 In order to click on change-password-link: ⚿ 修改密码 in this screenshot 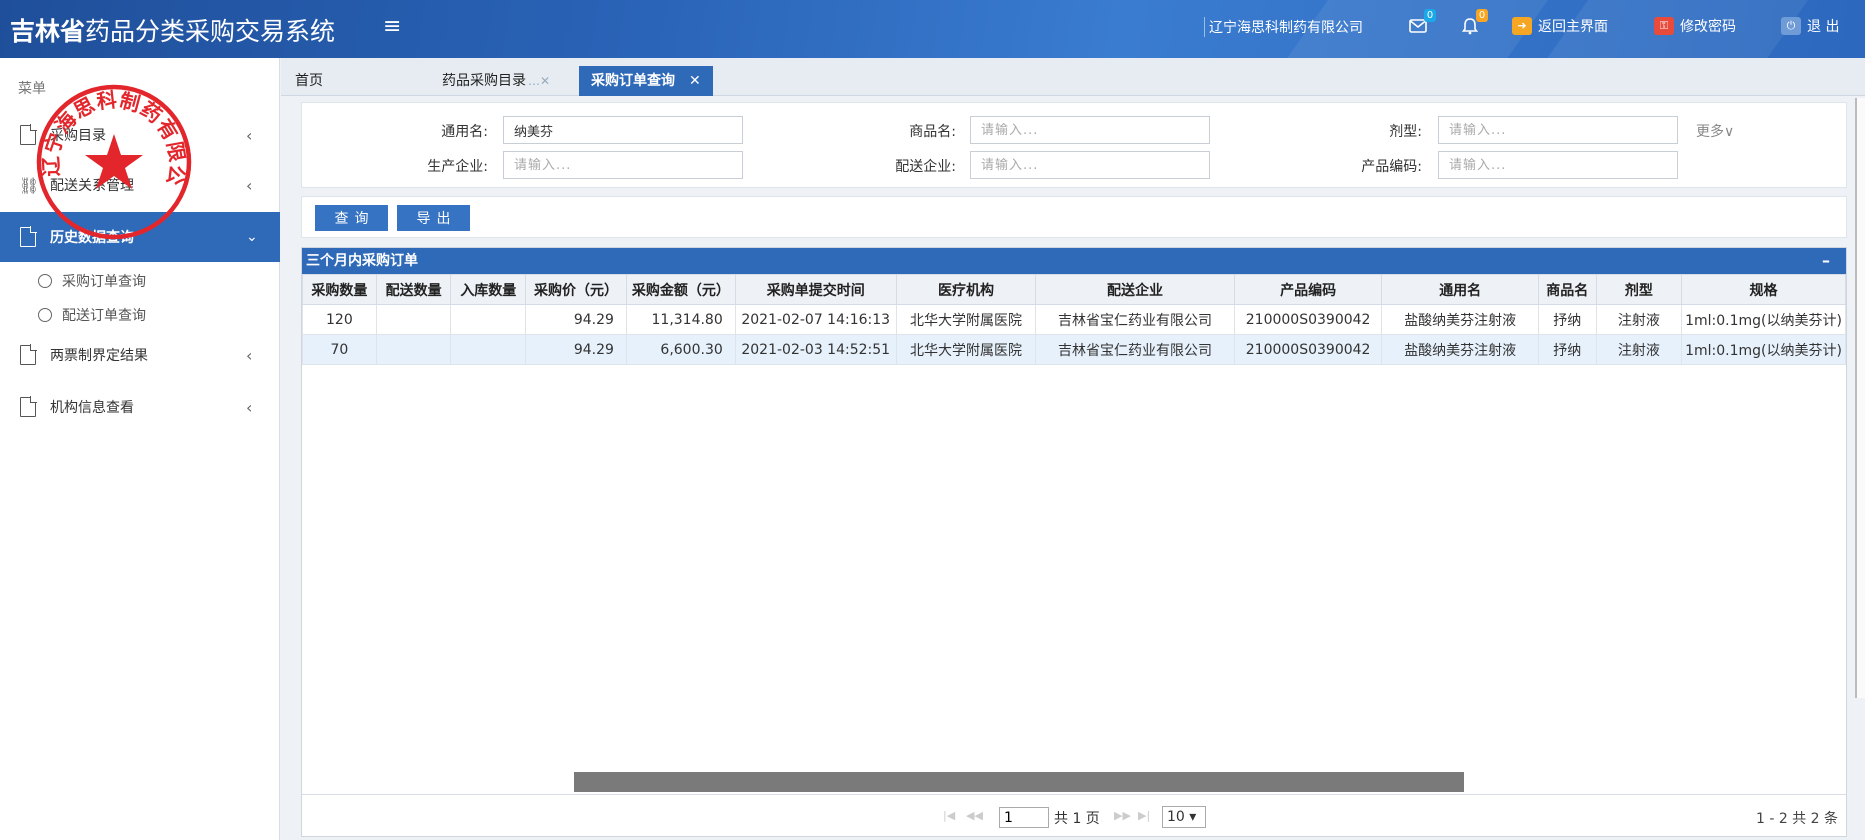, I will do `click(1695, 26)`.